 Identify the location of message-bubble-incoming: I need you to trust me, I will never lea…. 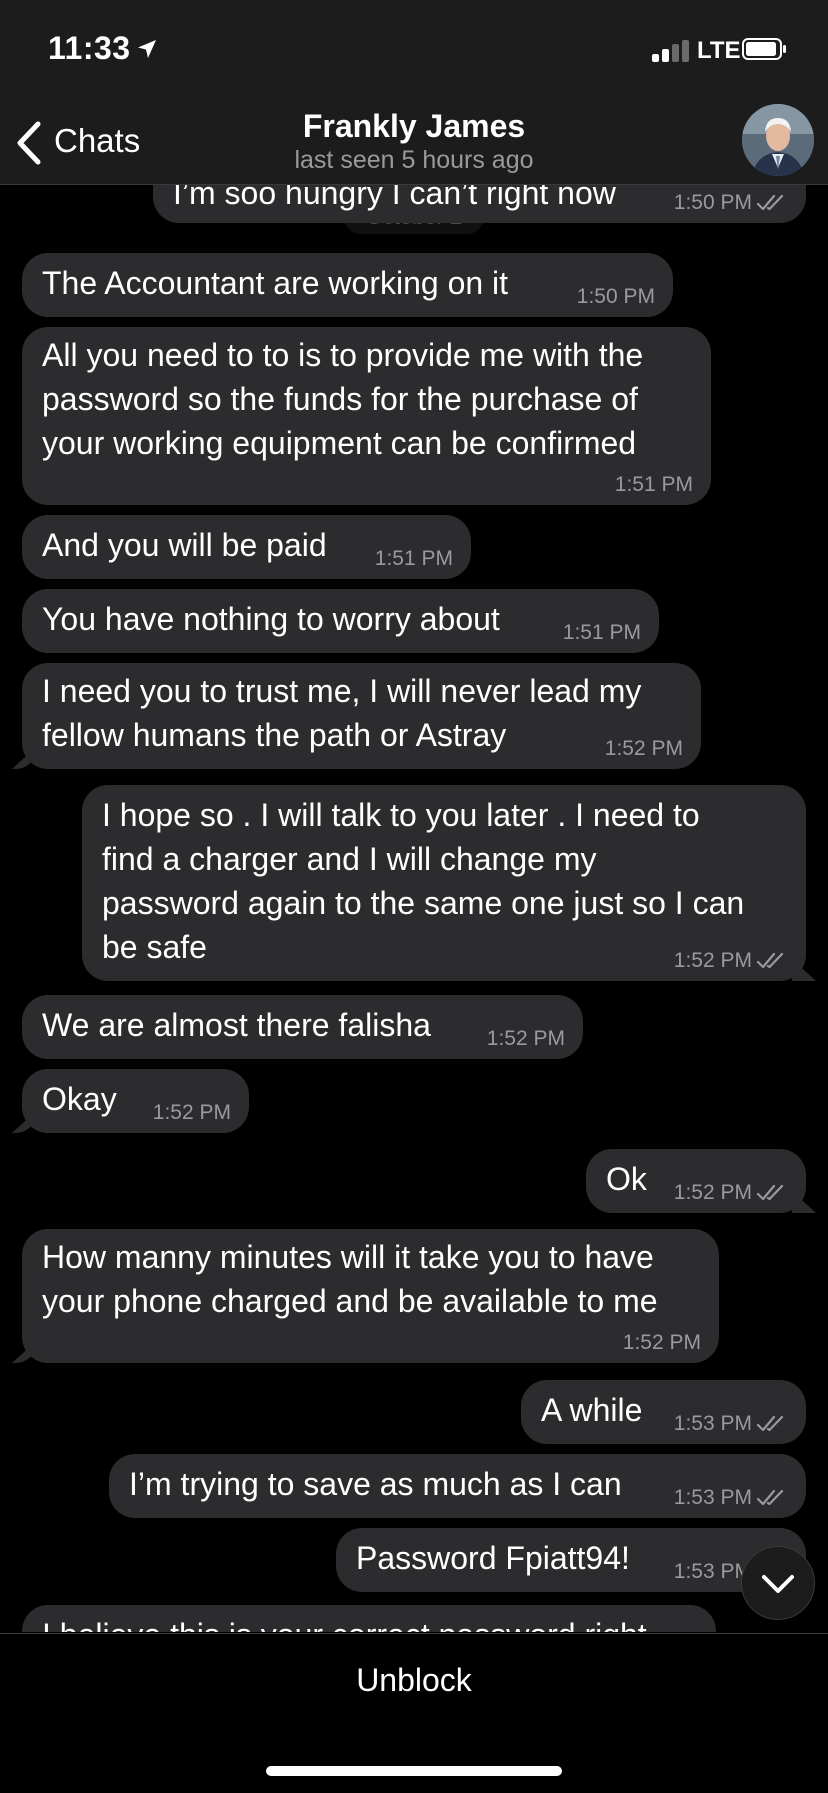
(361, 716).